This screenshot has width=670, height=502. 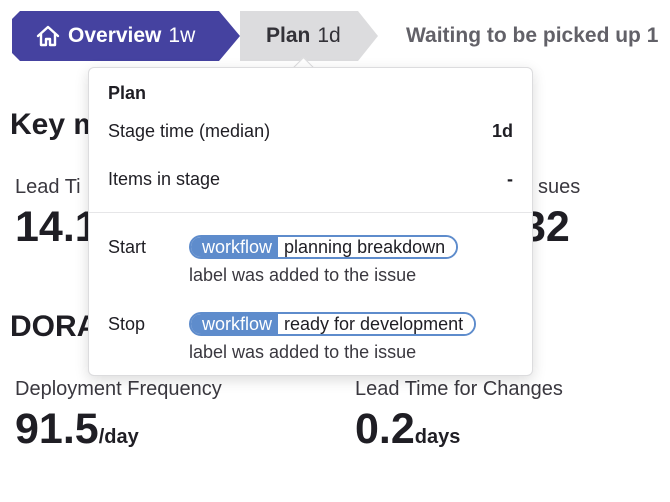 I want to click on stop-scoped-label: workflow ready for development, so click(x=333, y=324).